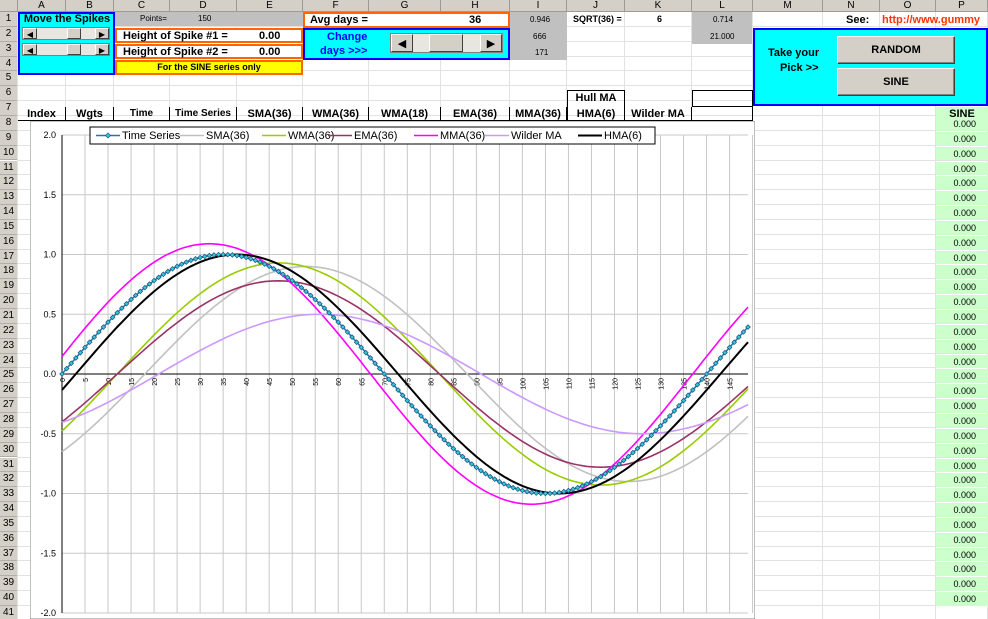 This screenshot has width=988, height=619. What do you see at coordinates (9, 19) in the screenshot?
I see `row-header: 1` at bounding box center [9, 19].